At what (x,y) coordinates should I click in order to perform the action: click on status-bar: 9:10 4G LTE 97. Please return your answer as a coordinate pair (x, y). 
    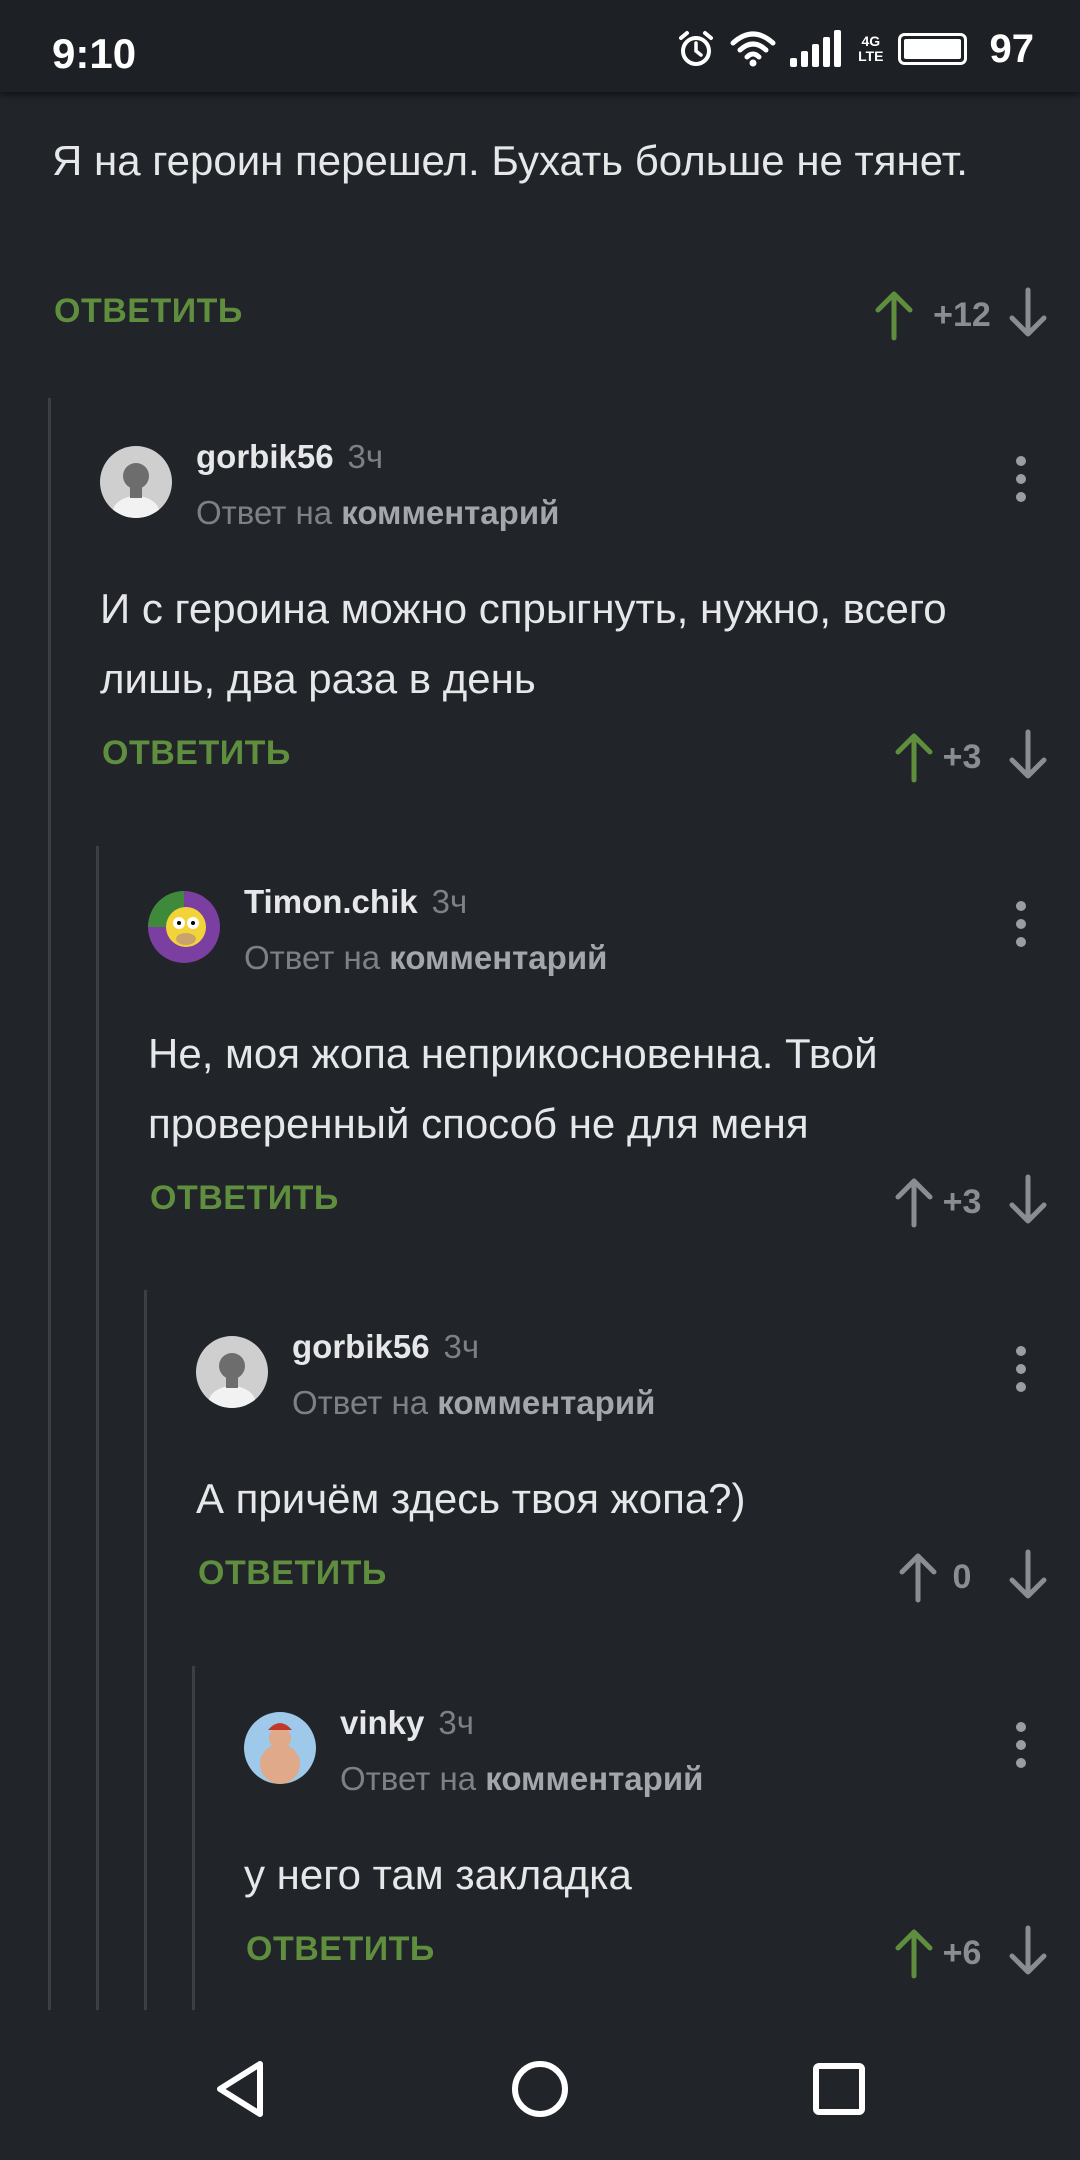
    Looking at the image, I should click on (540, 46).